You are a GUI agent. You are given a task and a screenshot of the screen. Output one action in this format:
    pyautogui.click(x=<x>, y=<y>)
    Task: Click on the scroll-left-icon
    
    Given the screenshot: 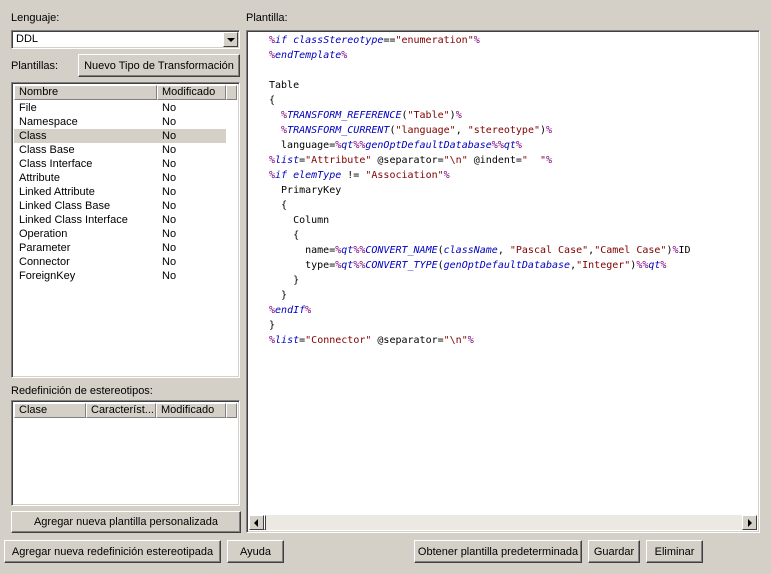 What is the action you would take?
    pyautogui.click(x=256, y=522)
    